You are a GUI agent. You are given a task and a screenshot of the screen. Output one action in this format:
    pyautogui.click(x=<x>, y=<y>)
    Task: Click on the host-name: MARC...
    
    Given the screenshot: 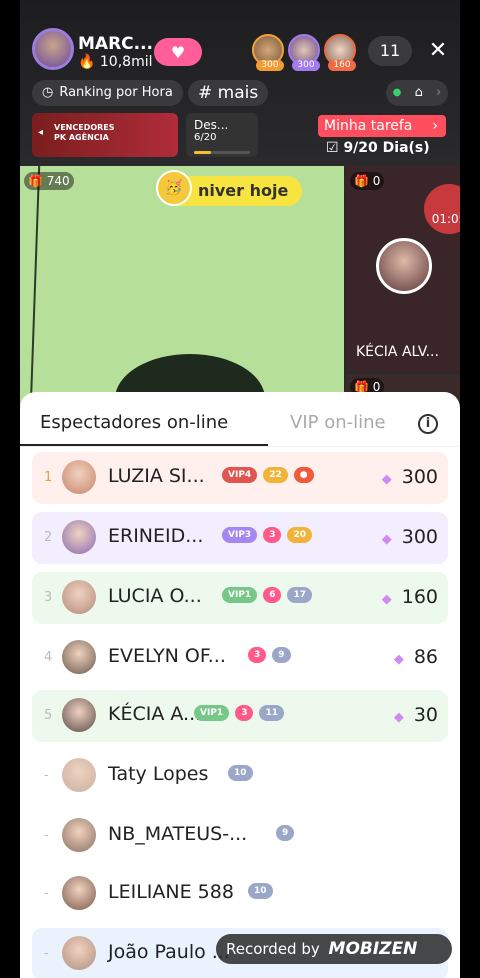 What is the action you would take?
    pyautogui.click(x=115, y=44)
    